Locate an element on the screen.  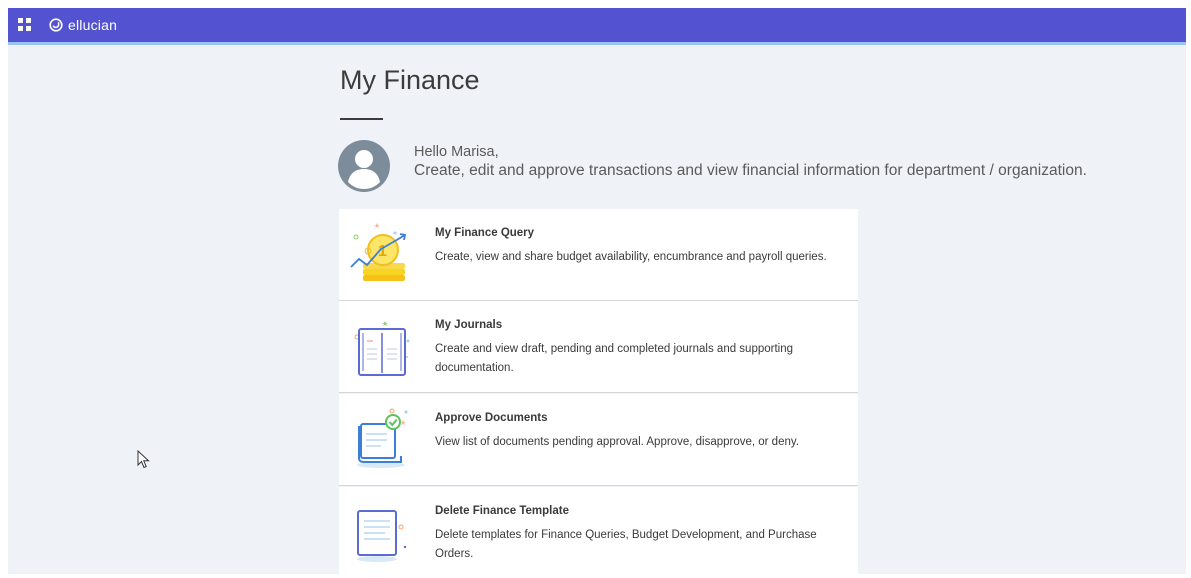
page-title: My Finance is located at coordinates (410, 80).